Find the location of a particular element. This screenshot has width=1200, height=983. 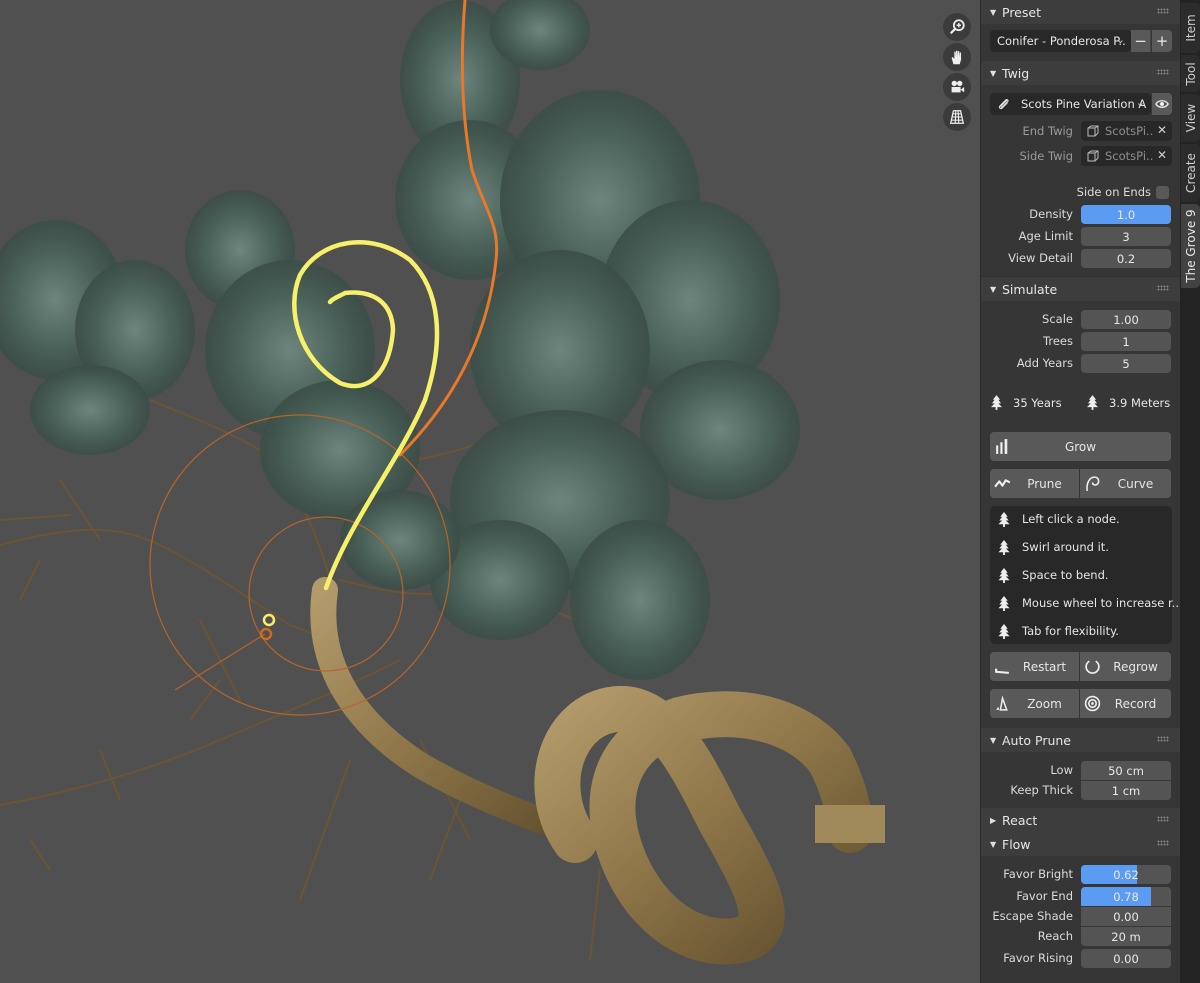

tab-tool: Tool is located at coordinates (1190, 73).